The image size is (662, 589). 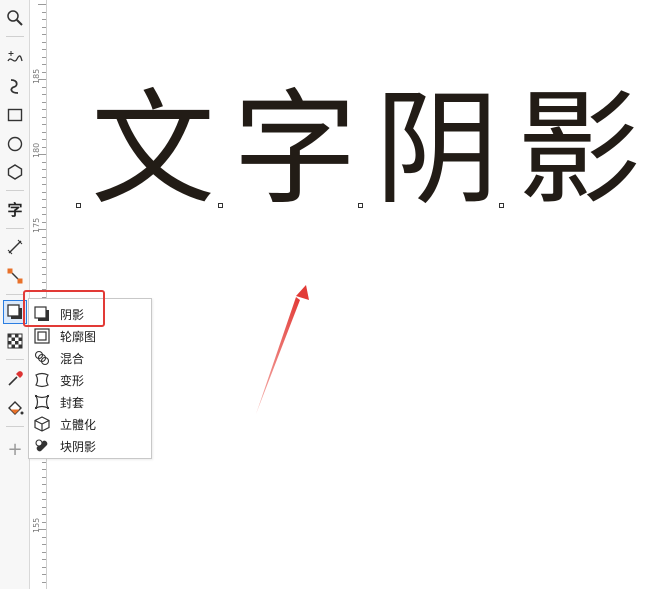 What do you see at coordinates (42, 424) in the screenshot?
I see `extrude-icon` at bounding box center [42, 424].